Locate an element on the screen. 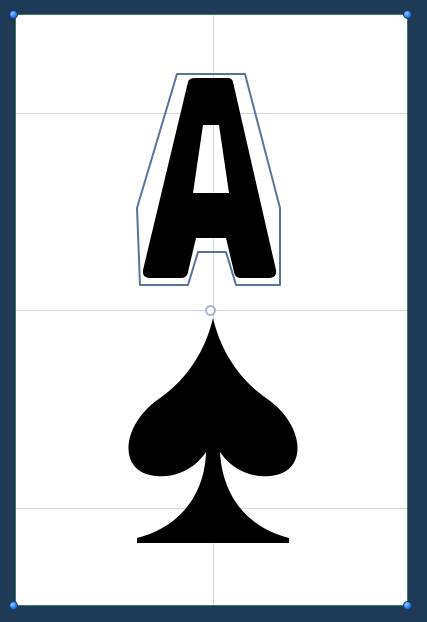 This screenshot has height=622, width=427. resize-handle-bottom-right is located at coordinates (407, 605).